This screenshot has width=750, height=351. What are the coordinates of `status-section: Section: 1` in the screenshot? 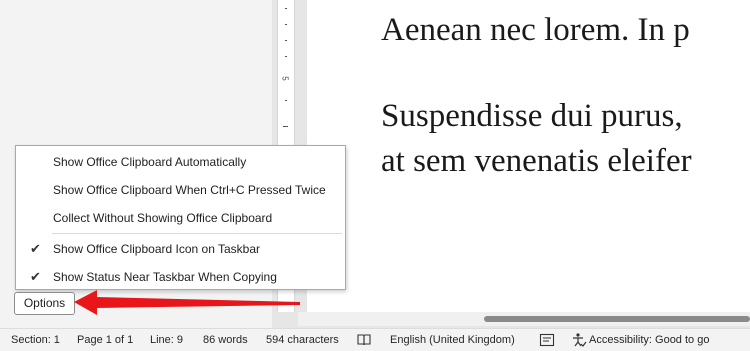 It's located at (35, 340).